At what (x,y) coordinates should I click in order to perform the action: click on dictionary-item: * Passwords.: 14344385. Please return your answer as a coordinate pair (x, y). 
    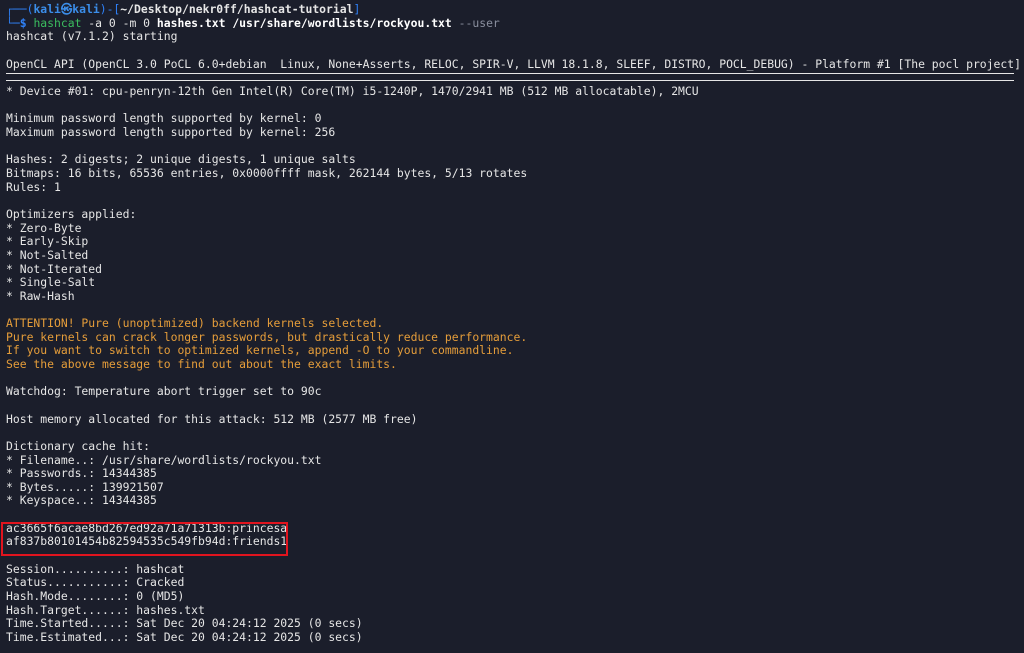
    Looking at the image, I should click on (81, 473).